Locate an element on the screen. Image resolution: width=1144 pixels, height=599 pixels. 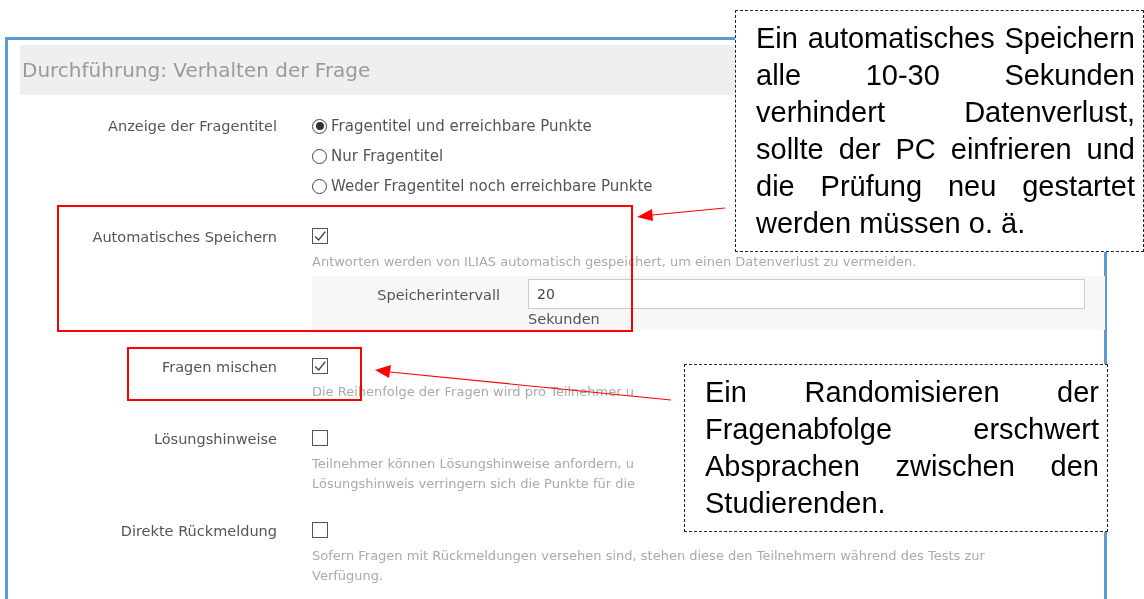
setting-label: Fragen mischen is located at coordinates (219, 367).